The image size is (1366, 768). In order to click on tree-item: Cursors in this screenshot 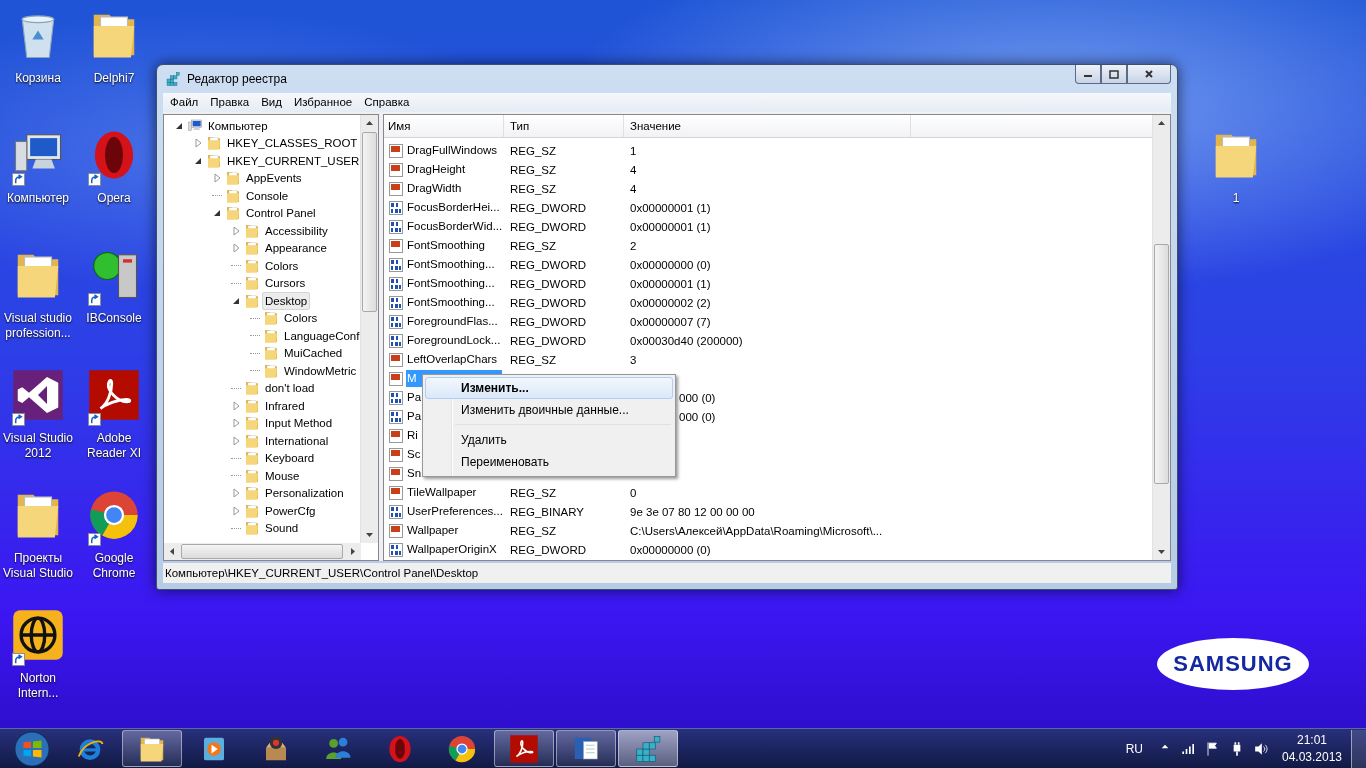, I will do `click(285, 283)`.